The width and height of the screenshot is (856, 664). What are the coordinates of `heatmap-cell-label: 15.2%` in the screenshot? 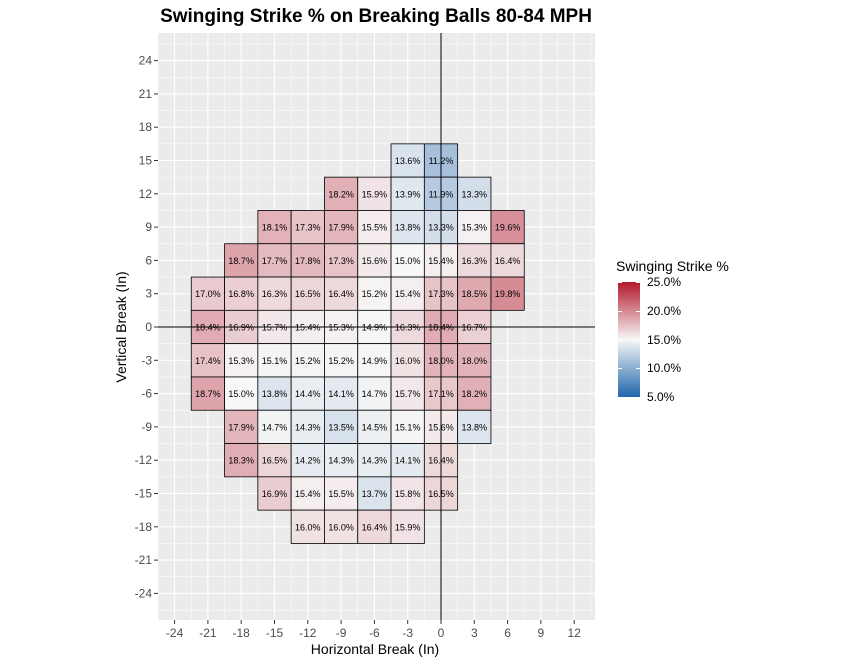 It's located at (308, 361).